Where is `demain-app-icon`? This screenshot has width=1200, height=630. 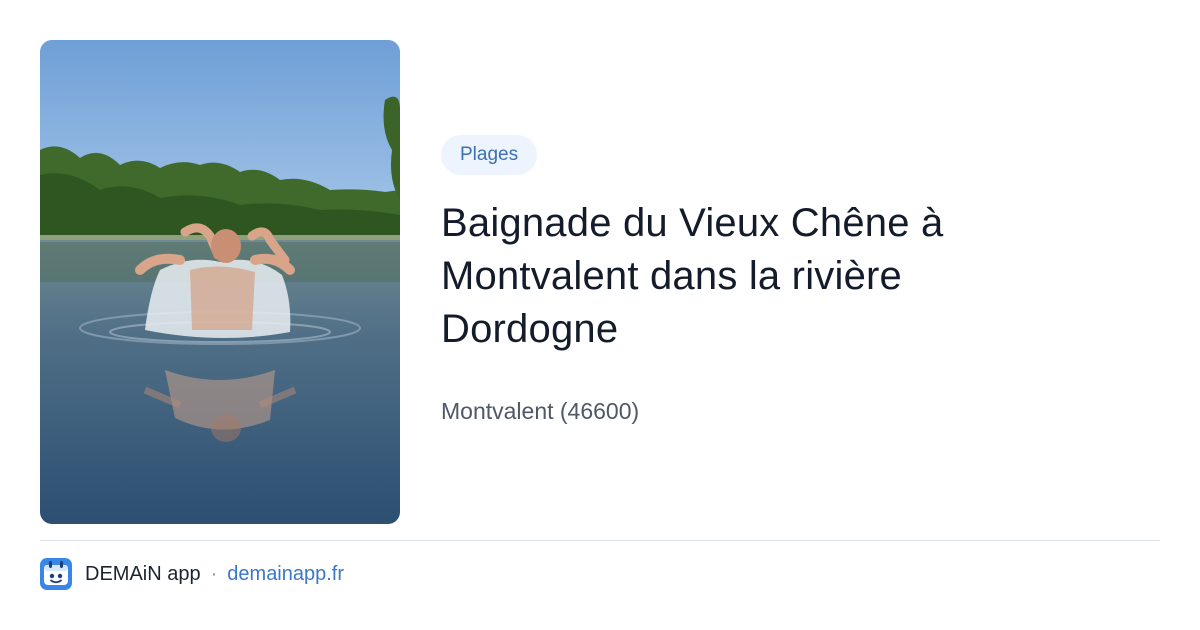
demain-app-icon is located at coordinates (56, 574).